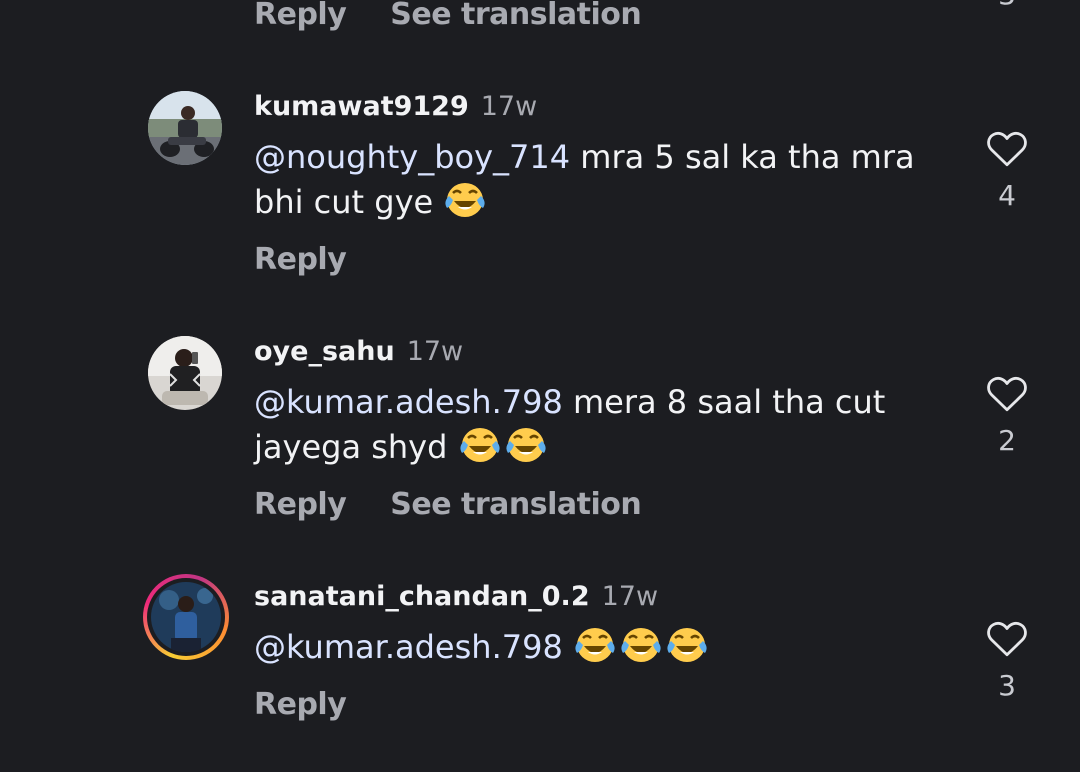  Describe the element at coordinates (1007, 415) in the screenshot. I see `like-control: 2` at that location.